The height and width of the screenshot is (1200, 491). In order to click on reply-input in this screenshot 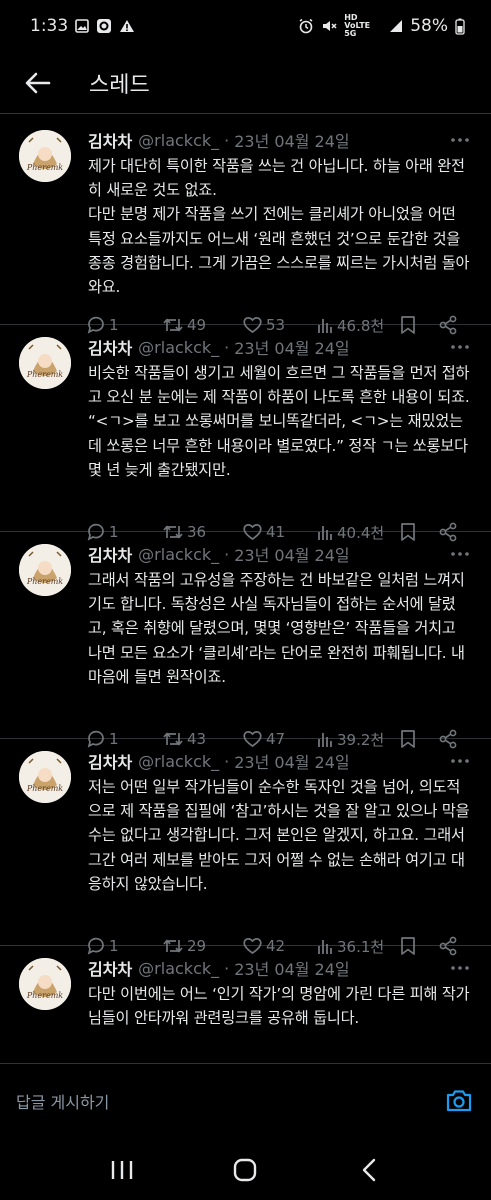, I will do `click(206, 1102)`.